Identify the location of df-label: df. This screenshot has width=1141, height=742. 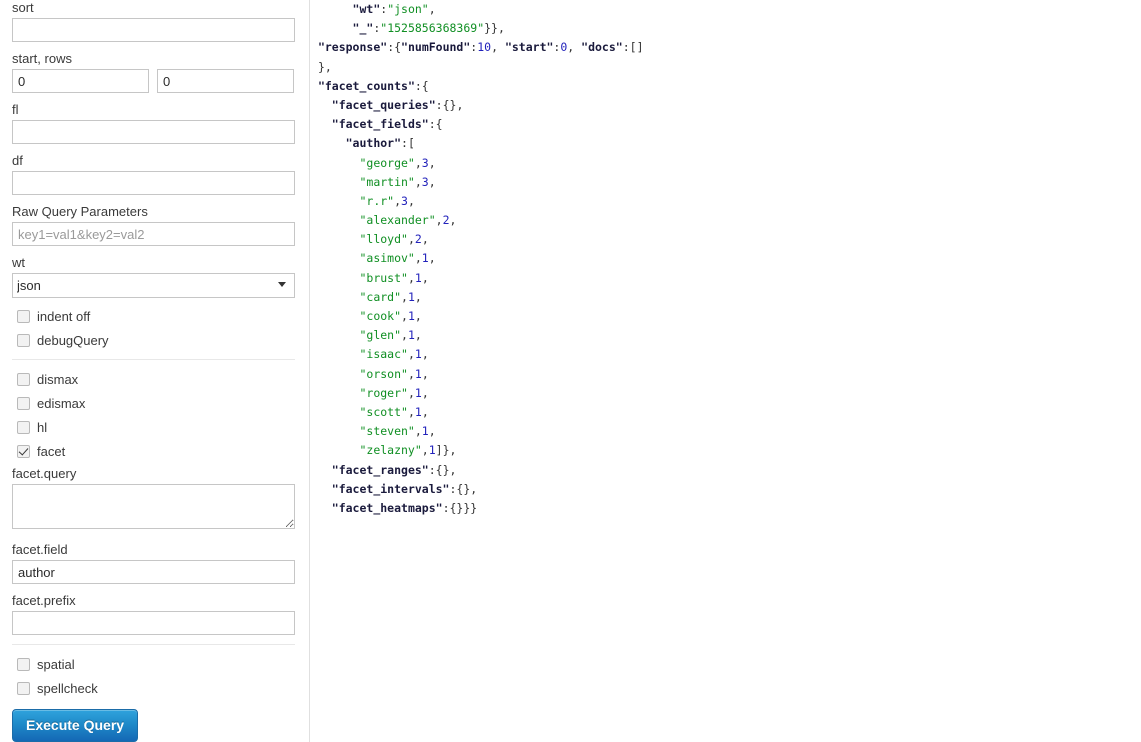
(17, 160).